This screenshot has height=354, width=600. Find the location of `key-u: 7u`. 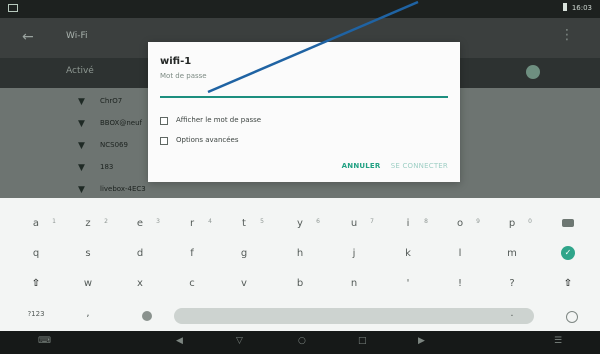

key-u: 7u is located at coordinates (354, 224).